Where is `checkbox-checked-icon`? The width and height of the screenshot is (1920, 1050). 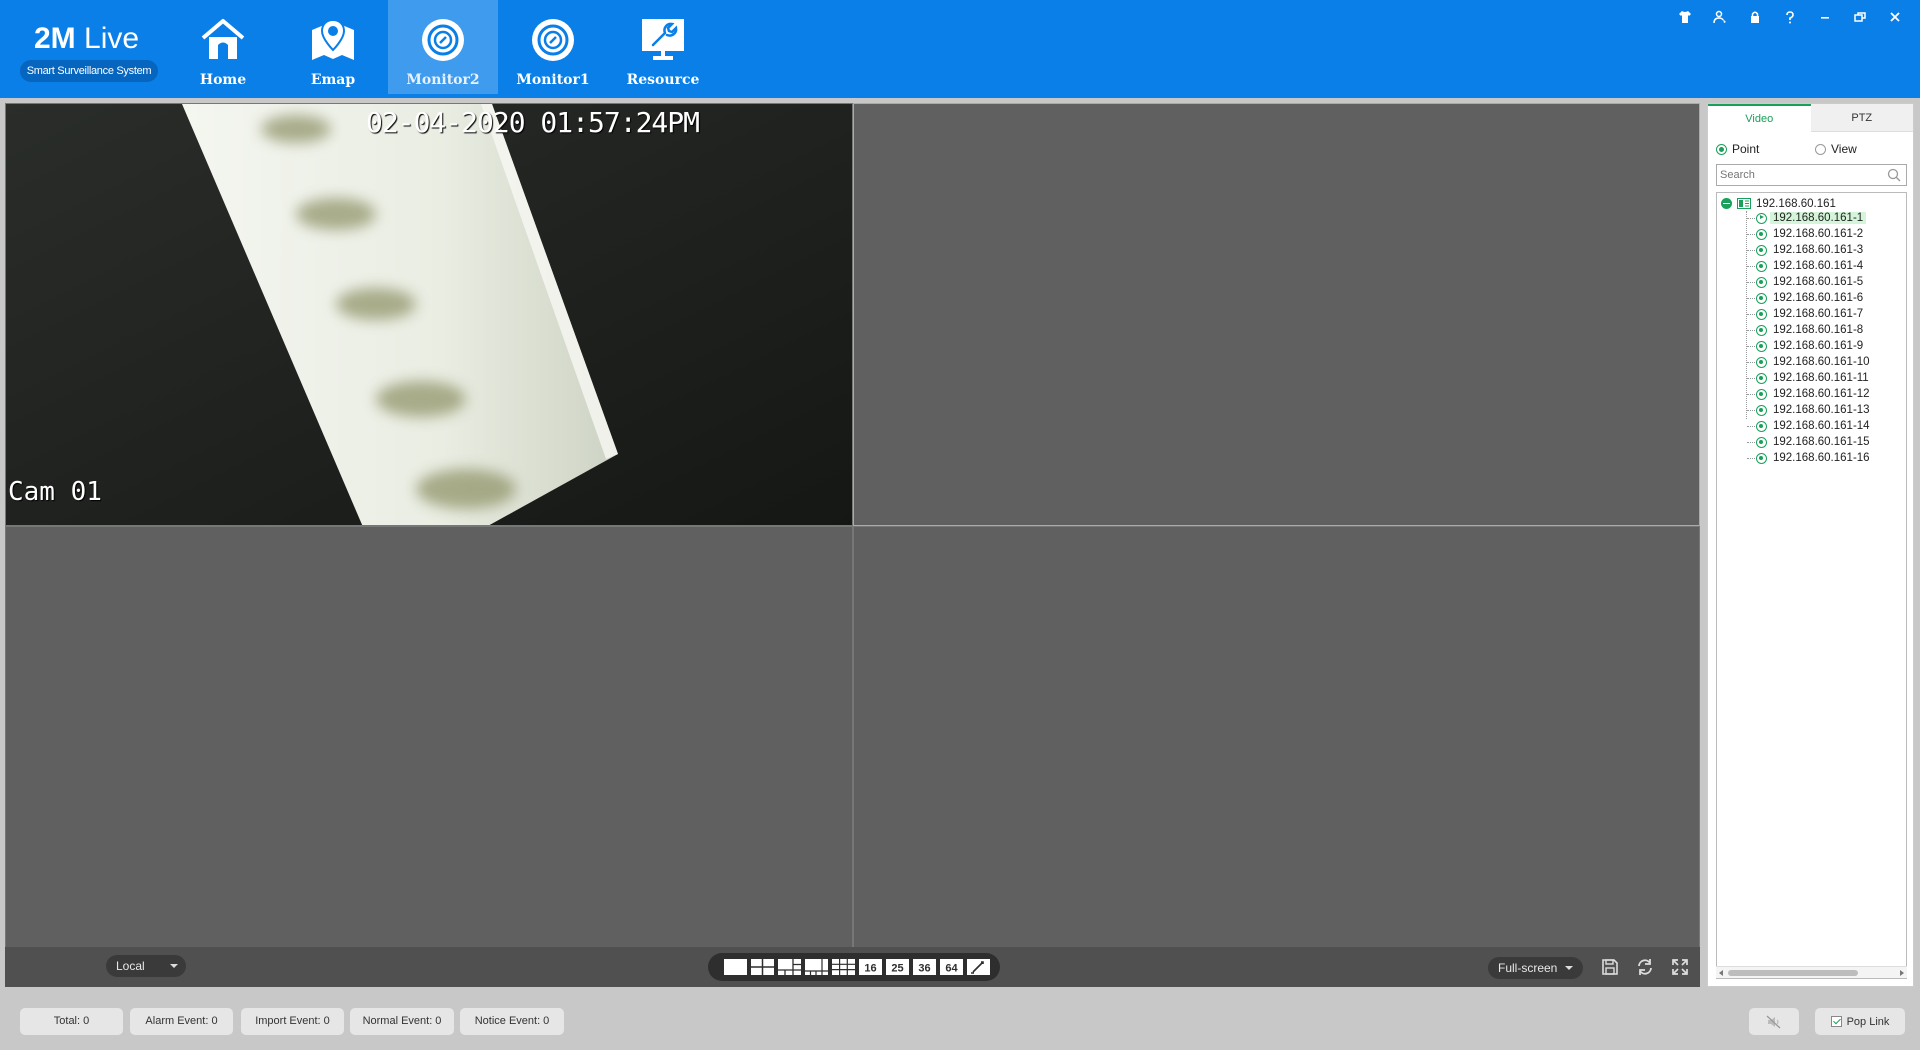
checkbox-checked-icon is located at coordinates (1836, 1021).